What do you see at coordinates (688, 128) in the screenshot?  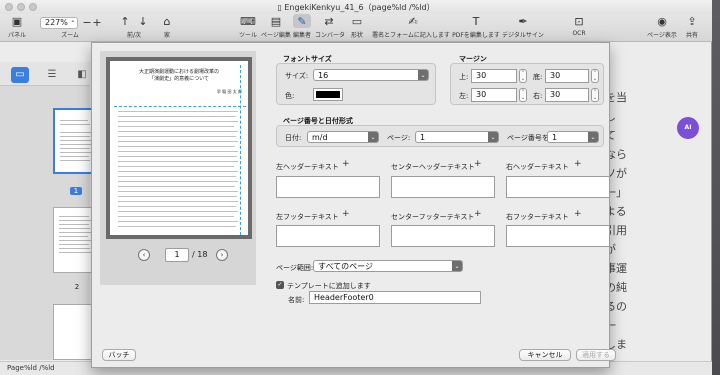 I see `ai-assistant-avatar: AI` at bounding box center [688, 128].